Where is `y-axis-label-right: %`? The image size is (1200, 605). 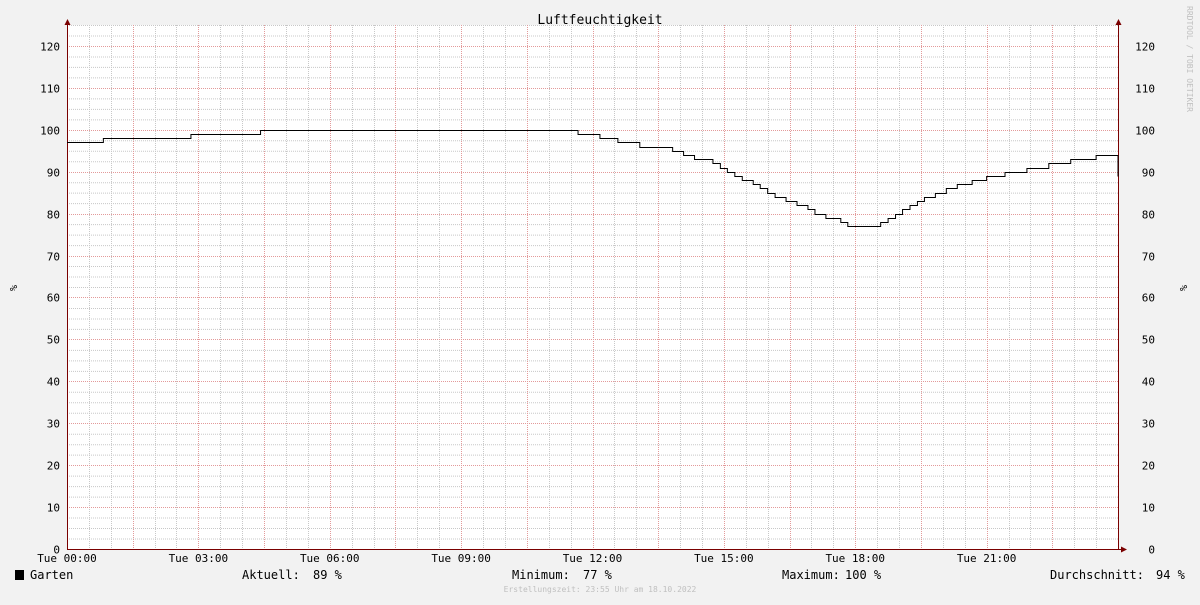 y-axis-label-right: % is located at coordinates (1182, 288).